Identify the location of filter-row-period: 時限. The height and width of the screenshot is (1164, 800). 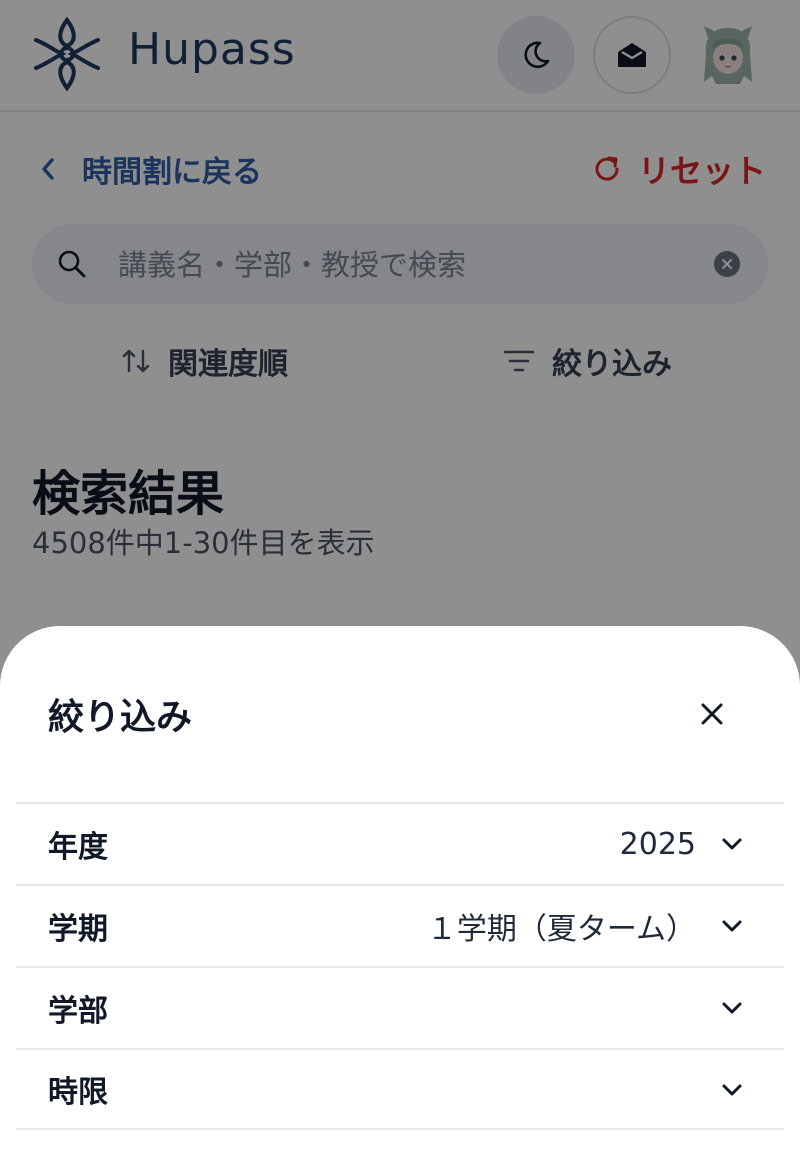
(400, 1089).